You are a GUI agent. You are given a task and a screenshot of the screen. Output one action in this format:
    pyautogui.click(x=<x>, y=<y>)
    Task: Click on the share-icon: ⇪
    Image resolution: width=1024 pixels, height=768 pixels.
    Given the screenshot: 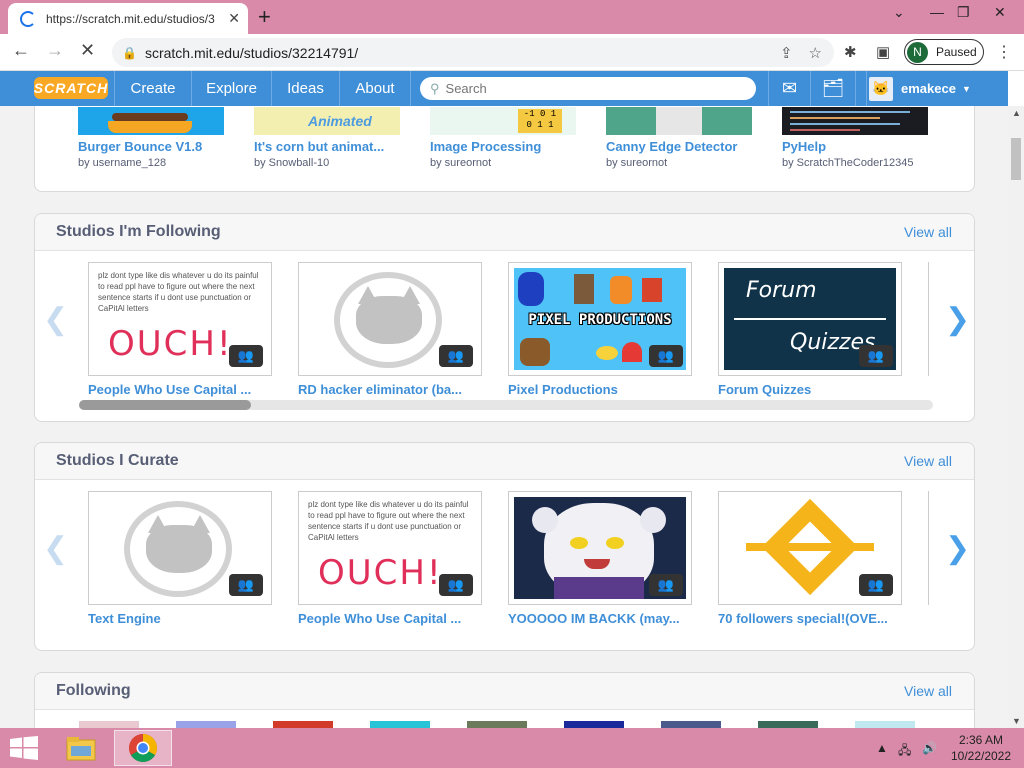 What is the action you would take?
    pyautogui.click(x=786, y=53)
    